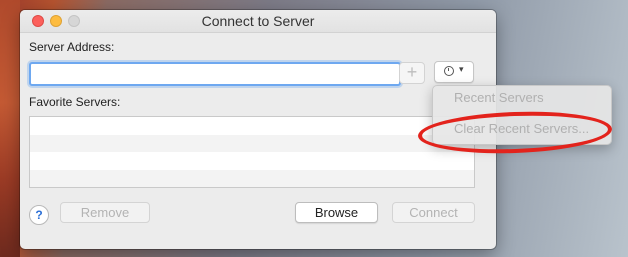 This screenshot has width=628, height=257. I want to click on recent-servers-button: ▾, so click(454, 72).